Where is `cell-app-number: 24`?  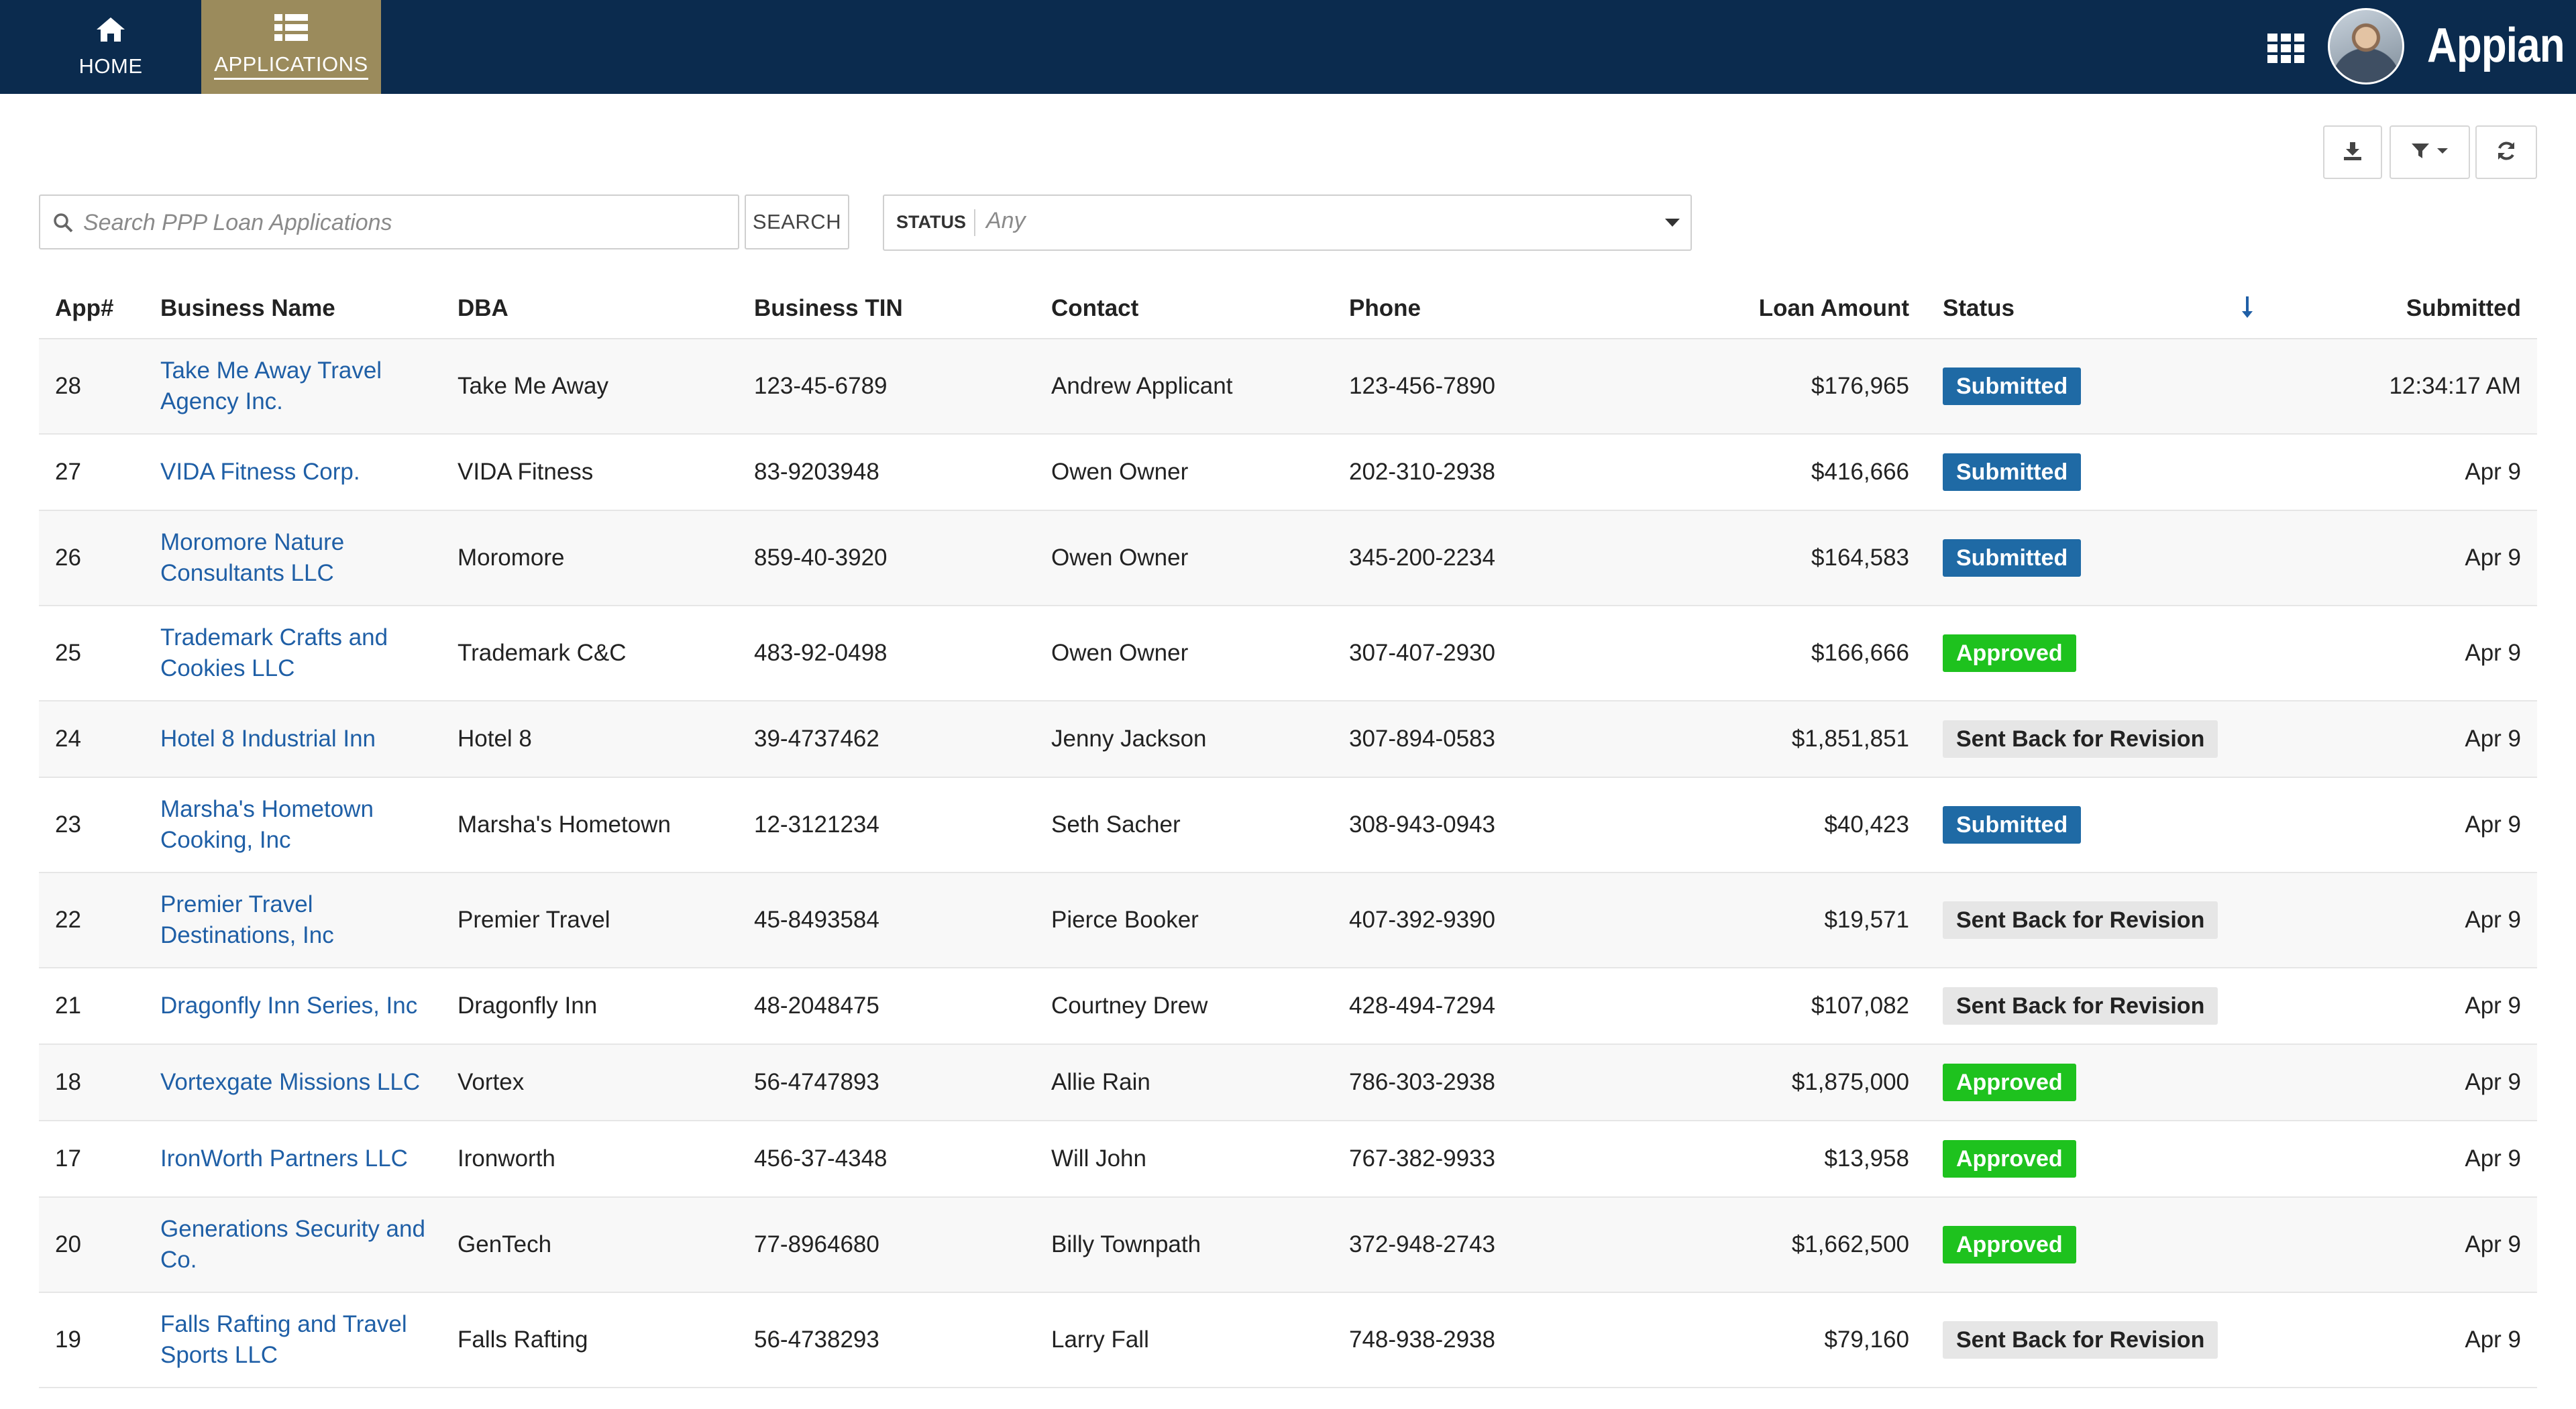
cell-app-number: 24 is located at coordinates (68, 739).